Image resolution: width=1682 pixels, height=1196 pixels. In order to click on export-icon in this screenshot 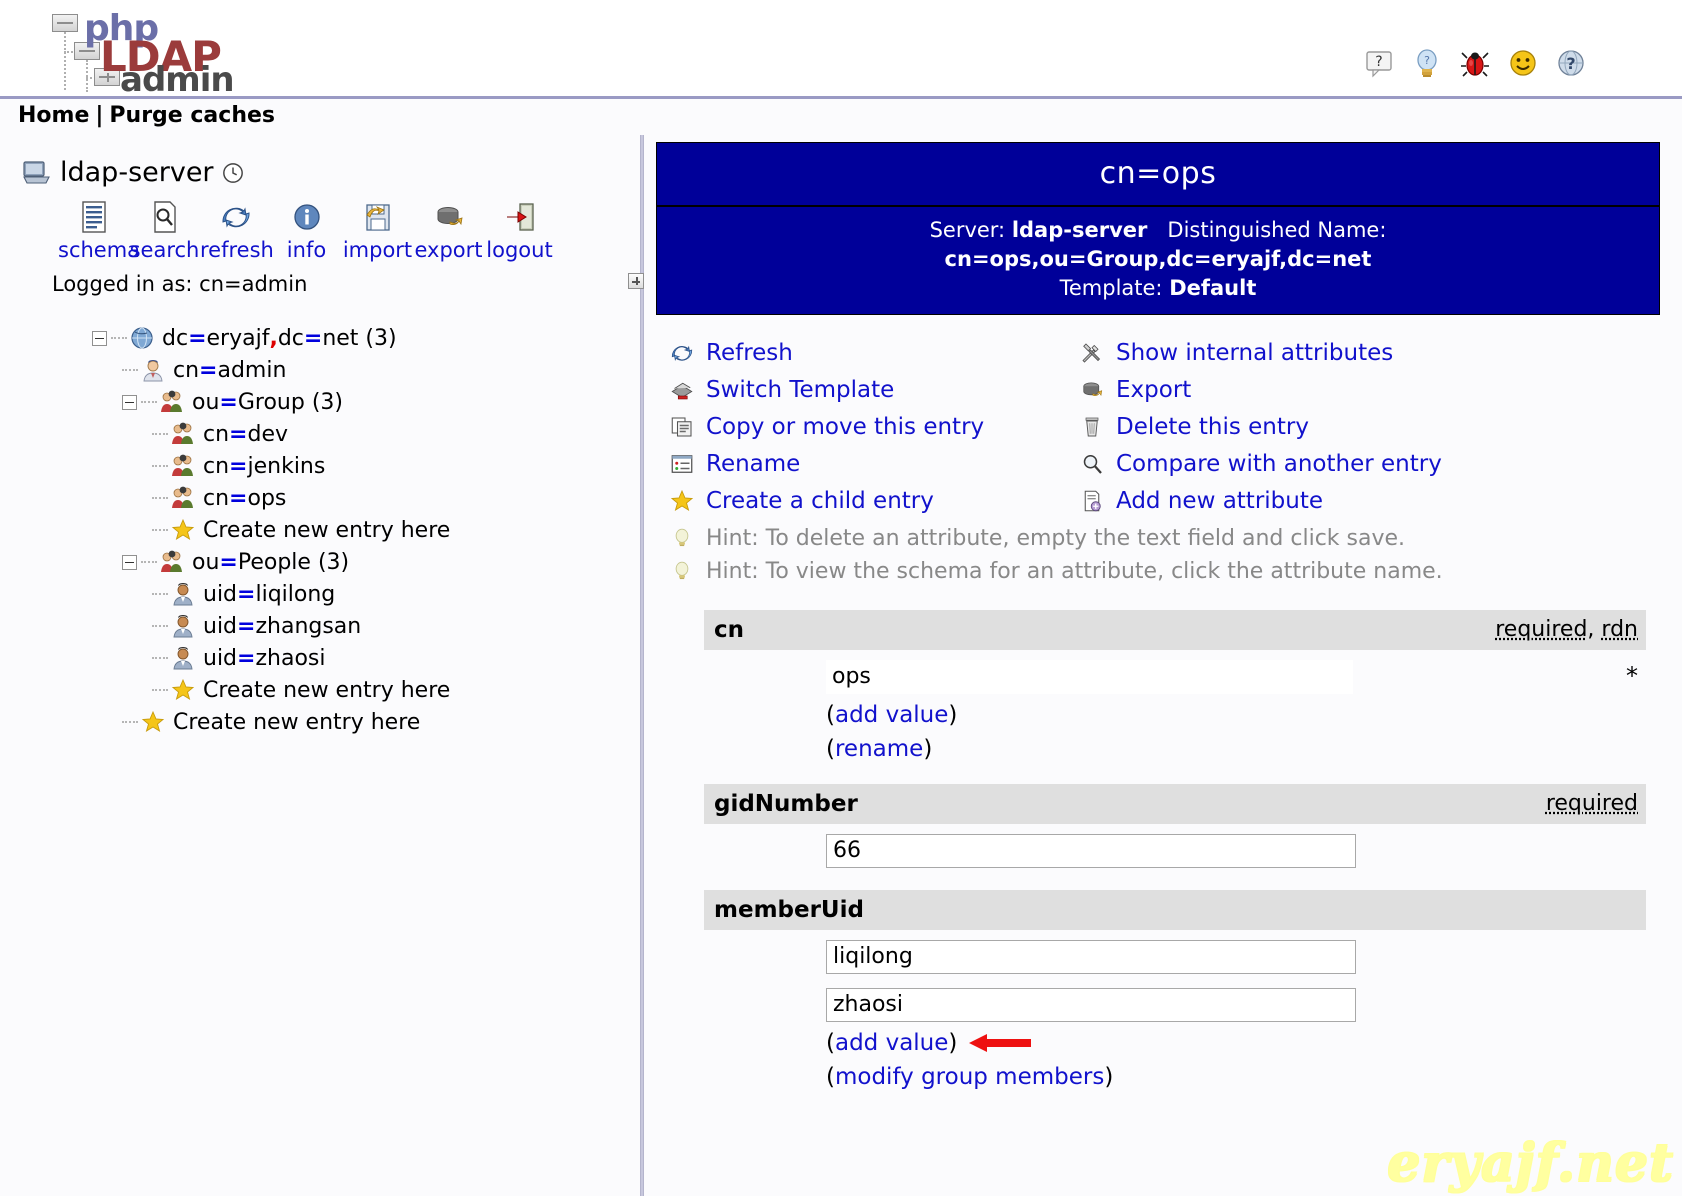, I will do `click(1092, 390)`.